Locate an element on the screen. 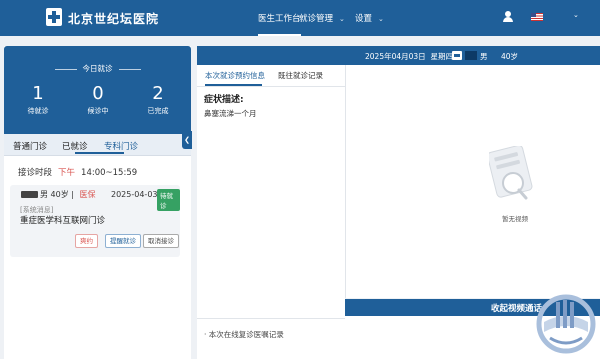  stat-in-queue: 0 候诊中 is located at coordinates (98, 99).